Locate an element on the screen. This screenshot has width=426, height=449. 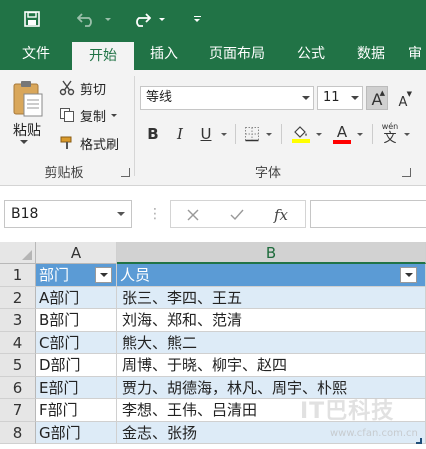
undo-icon is located at coordinates (87, 19).